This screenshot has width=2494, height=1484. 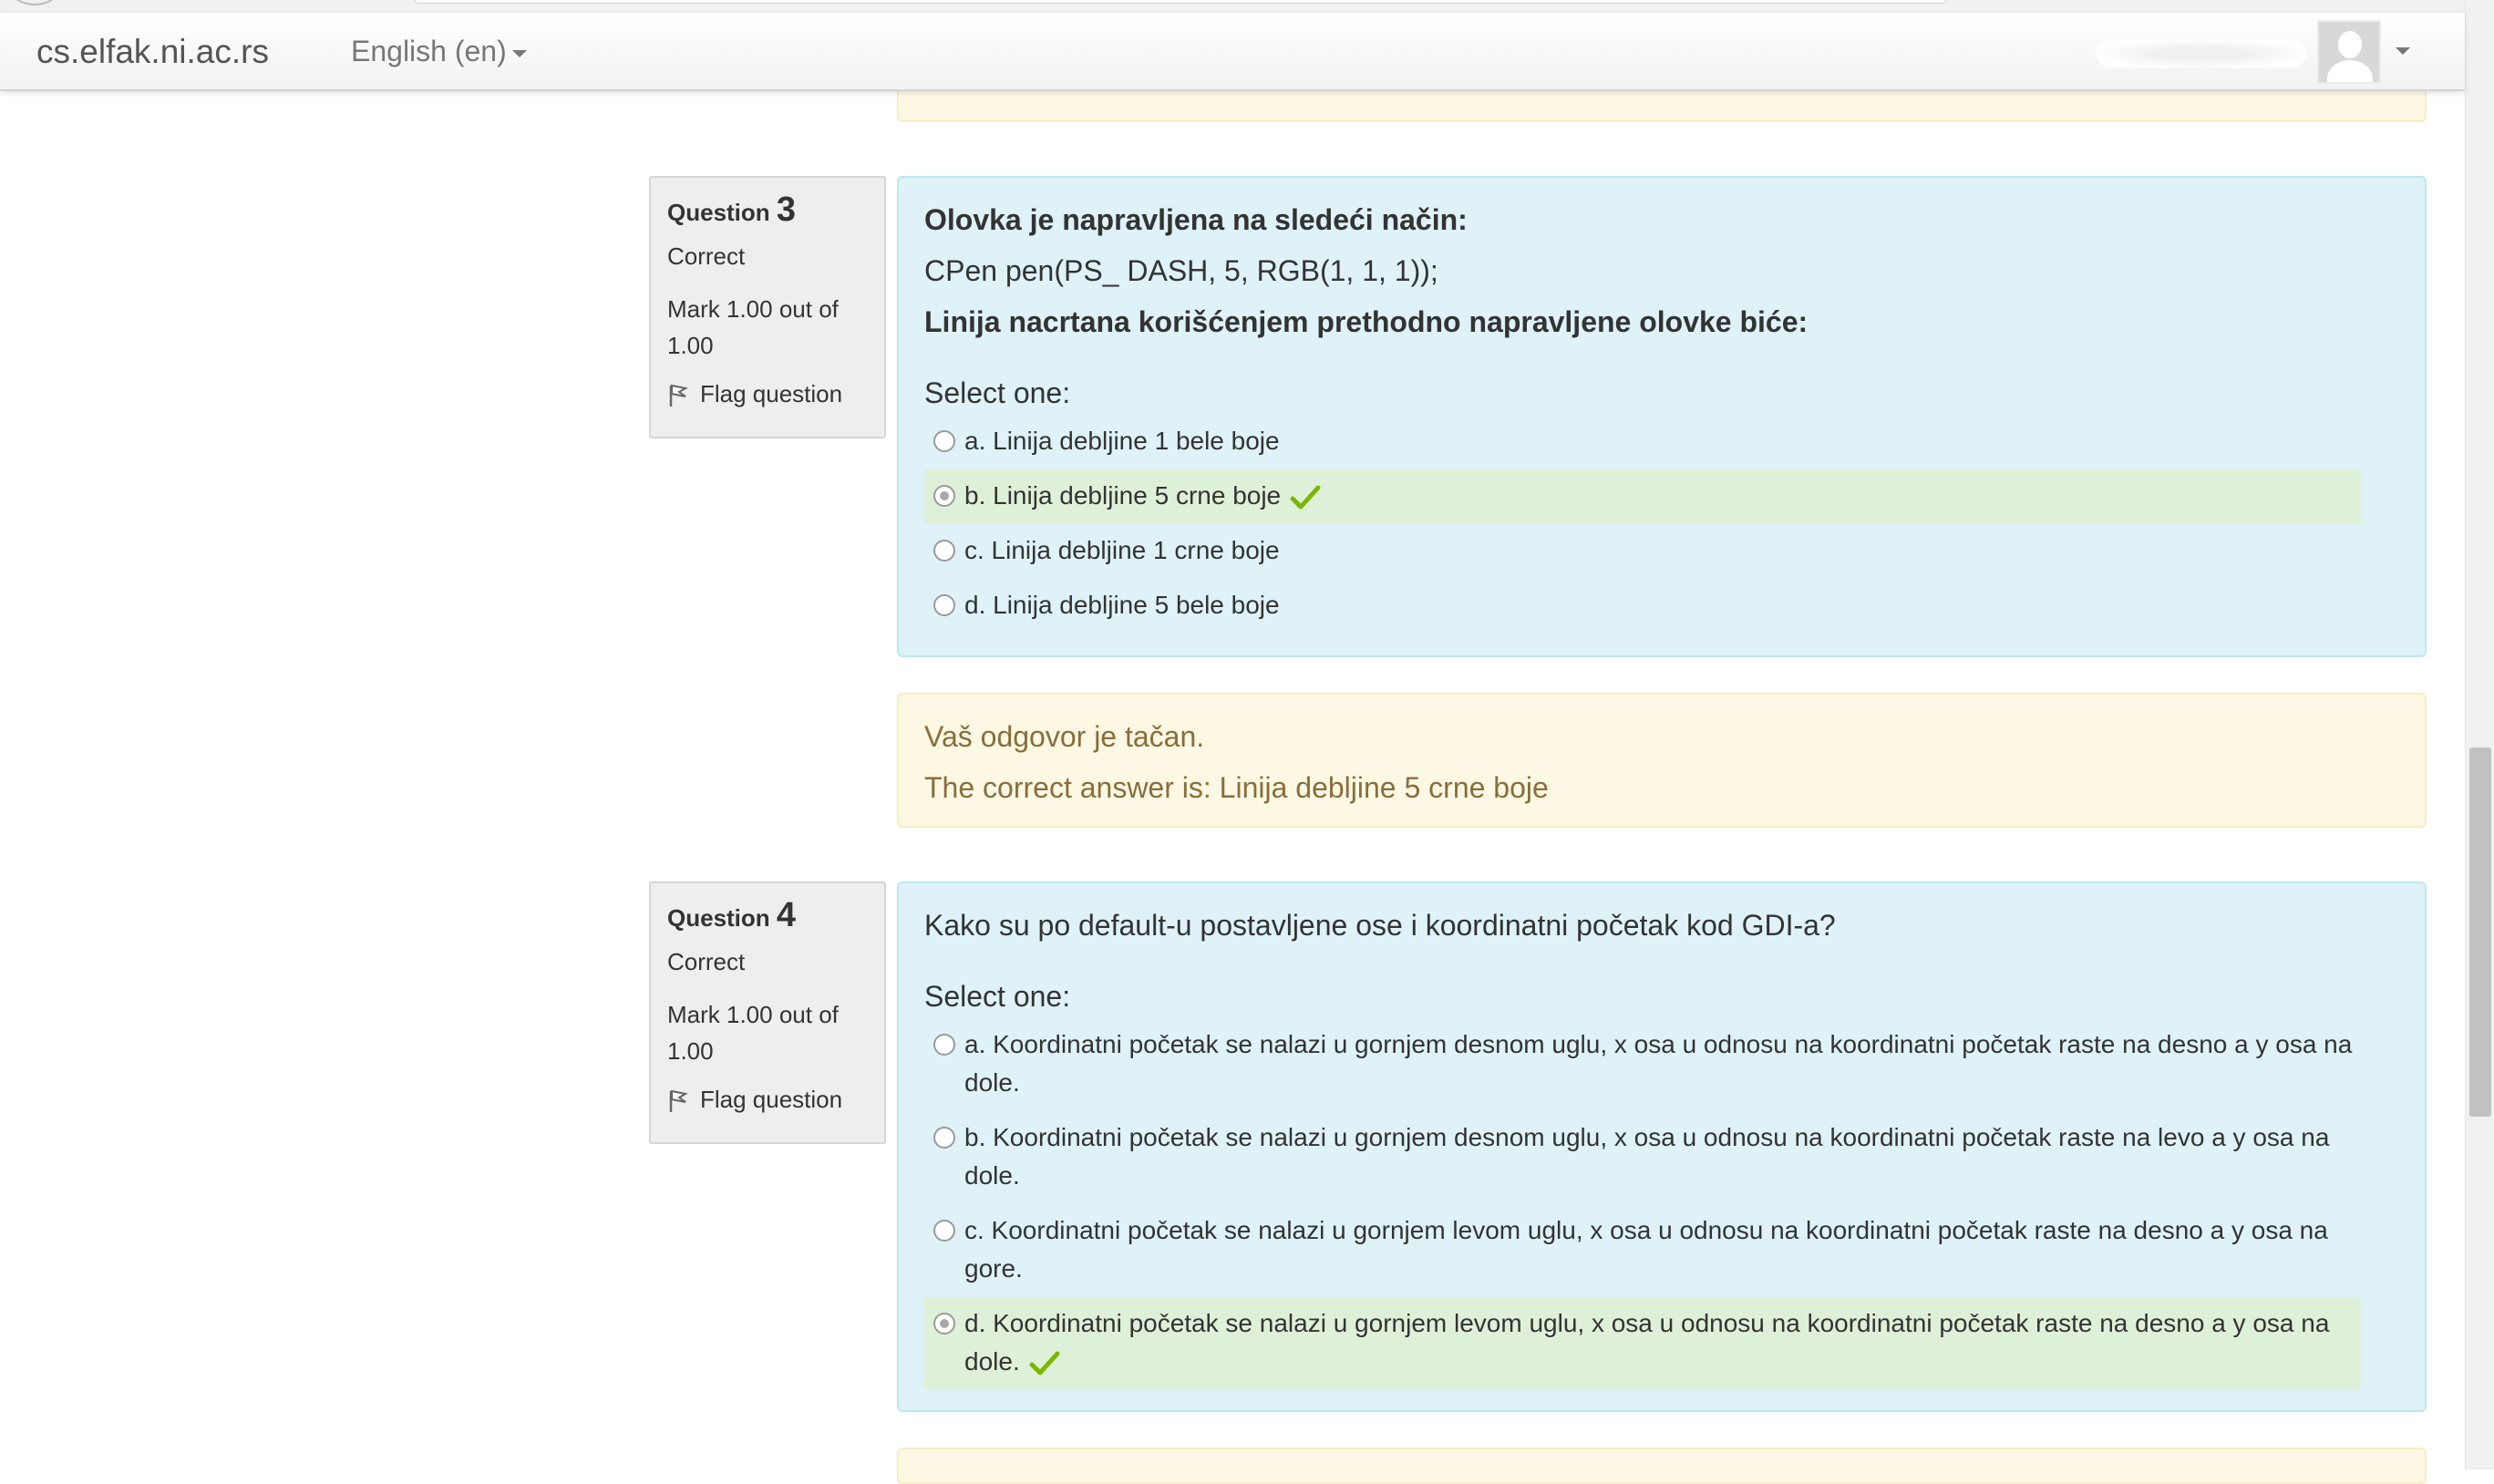 I want to click on answer-option-a: a. Linija debljine 1 bele boje, so click(x=1643, y=442).